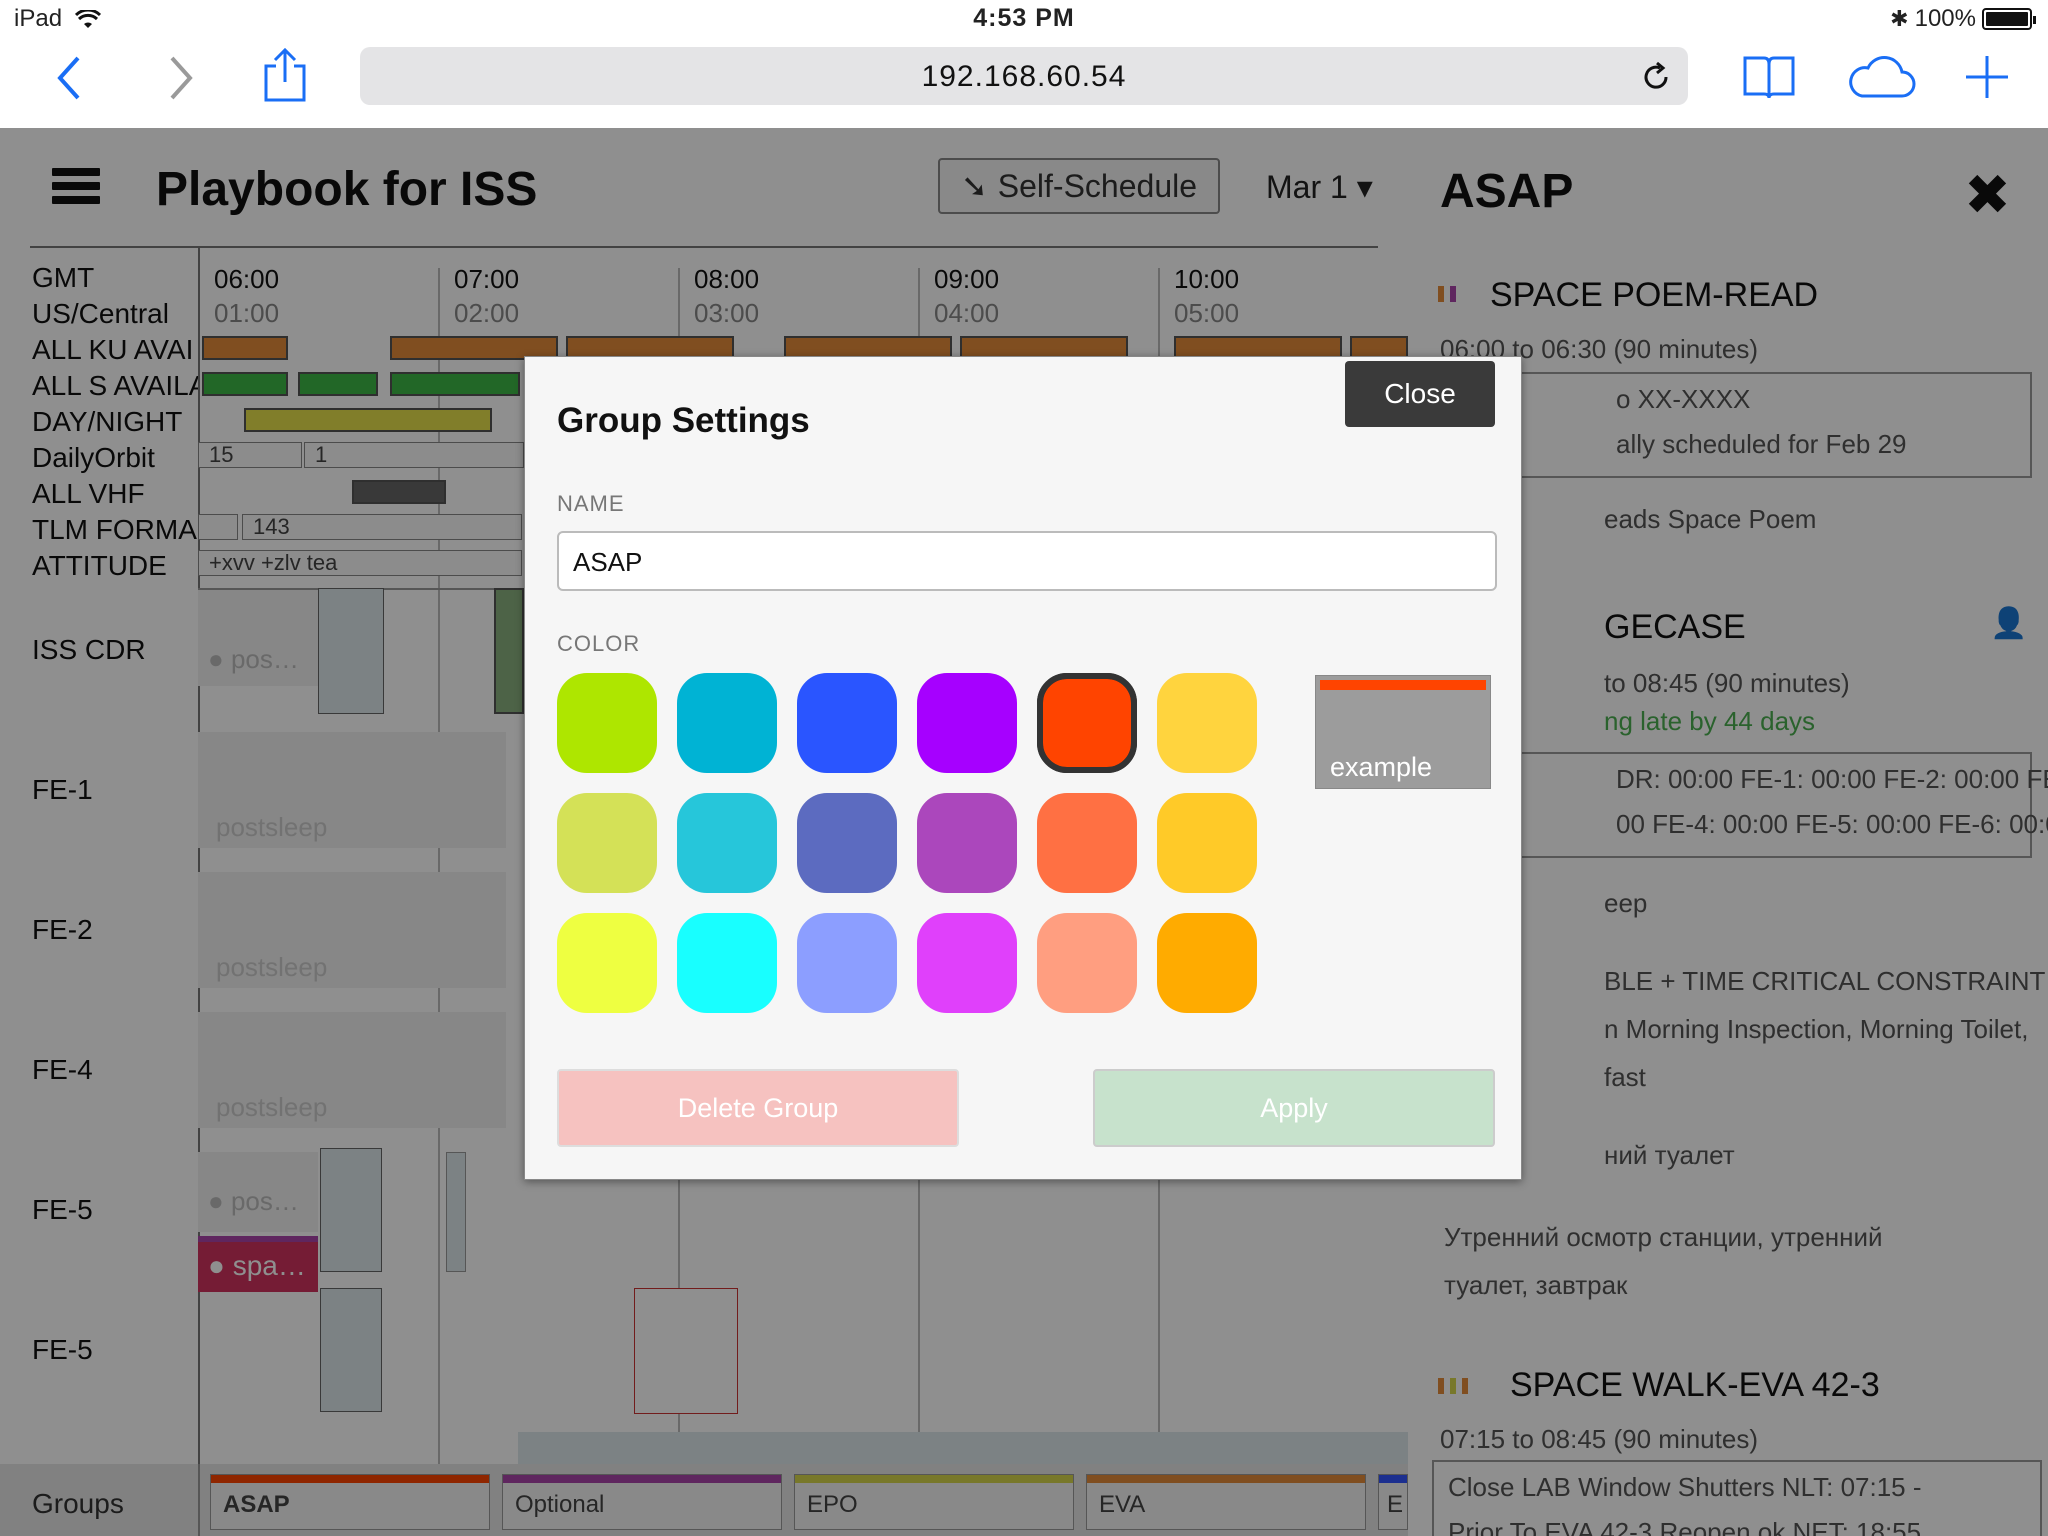 The height and width of the screenshot is (1536, 2048). What do you see at coordinates (1881, 77) in the screenshot?
I see `cloud-icon` at bounding box center [1881, 77].